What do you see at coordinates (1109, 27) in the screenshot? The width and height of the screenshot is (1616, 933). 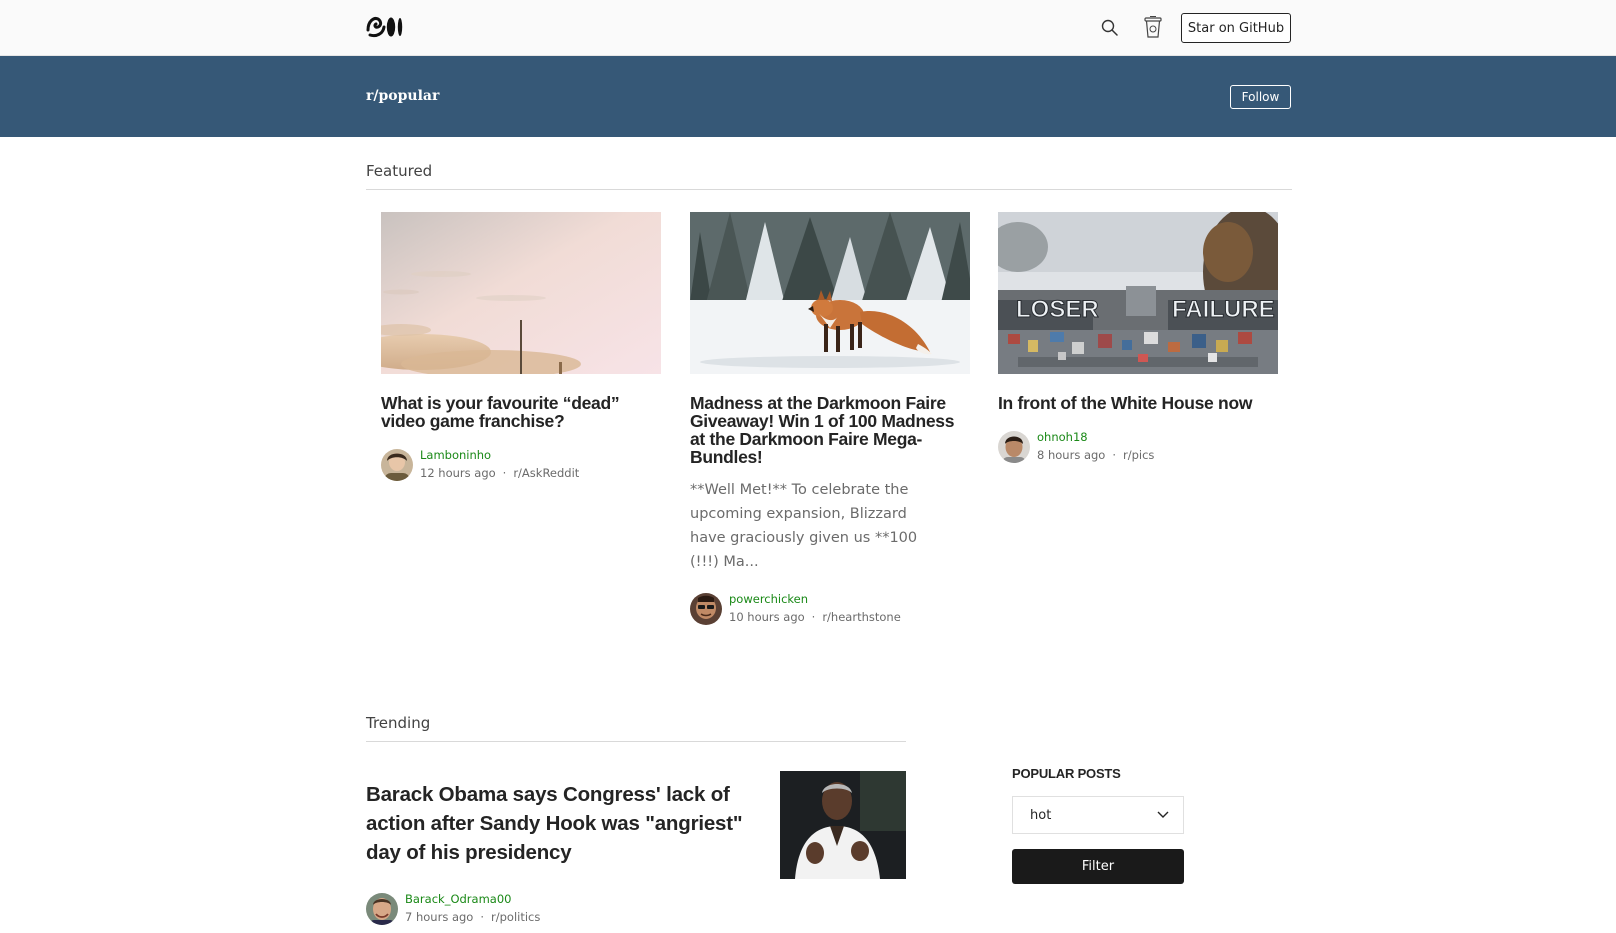 I see `search-icon` at bounding box center [1109, 27].